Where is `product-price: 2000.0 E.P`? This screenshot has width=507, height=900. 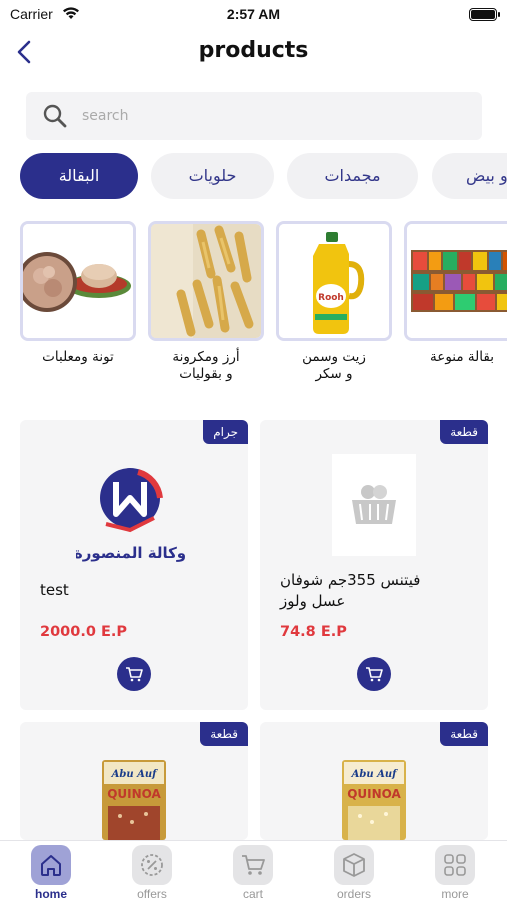 product-price: 2000.0 E.P is located at coordinates (84, 632).